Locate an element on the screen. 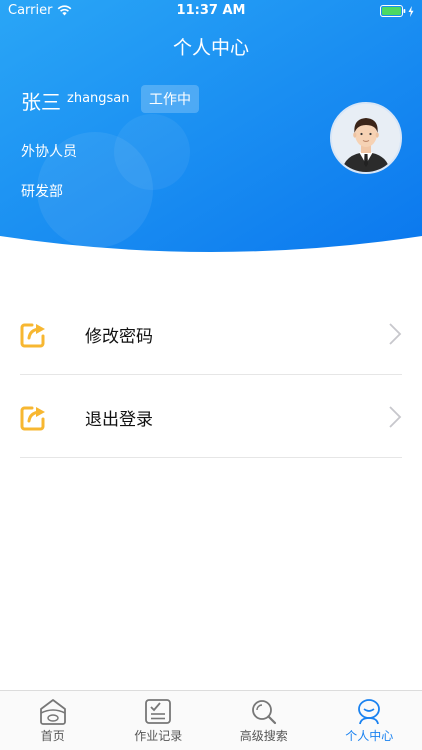 This screenshot has width=422, height=750. tab-label: 个人中心 is located at coordinates (369, 736).